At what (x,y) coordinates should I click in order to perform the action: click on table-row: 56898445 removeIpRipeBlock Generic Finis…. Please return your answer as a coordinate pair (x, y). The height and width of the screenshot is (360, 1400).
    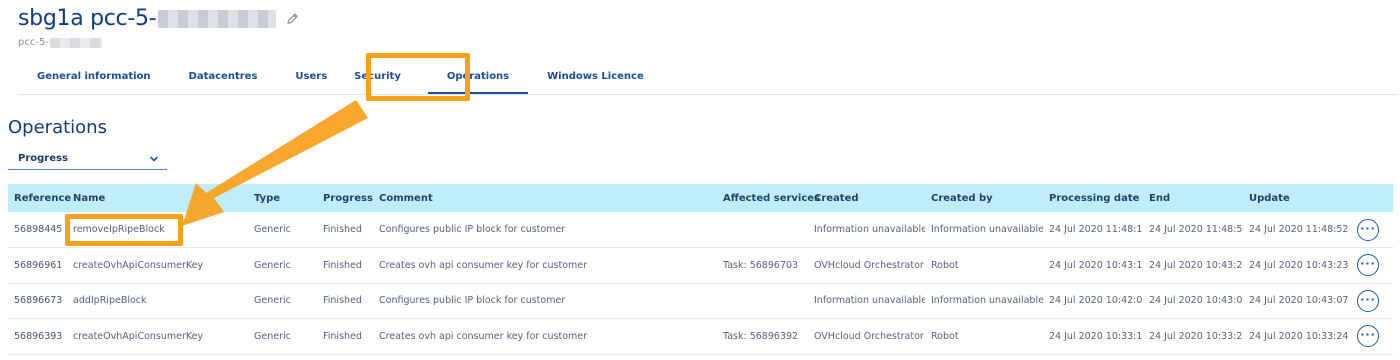
    Looking at the image, I should click on (700, 230).